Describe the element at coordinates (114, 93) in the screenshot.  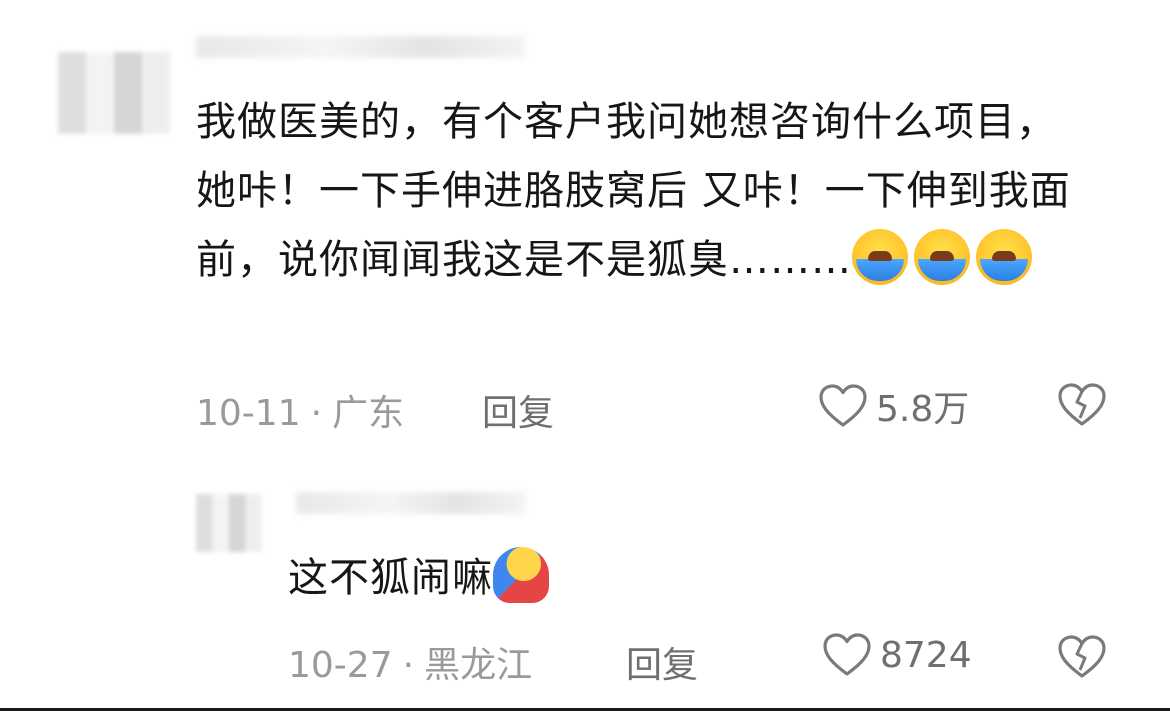
I see `commenter-avatar` at that location.